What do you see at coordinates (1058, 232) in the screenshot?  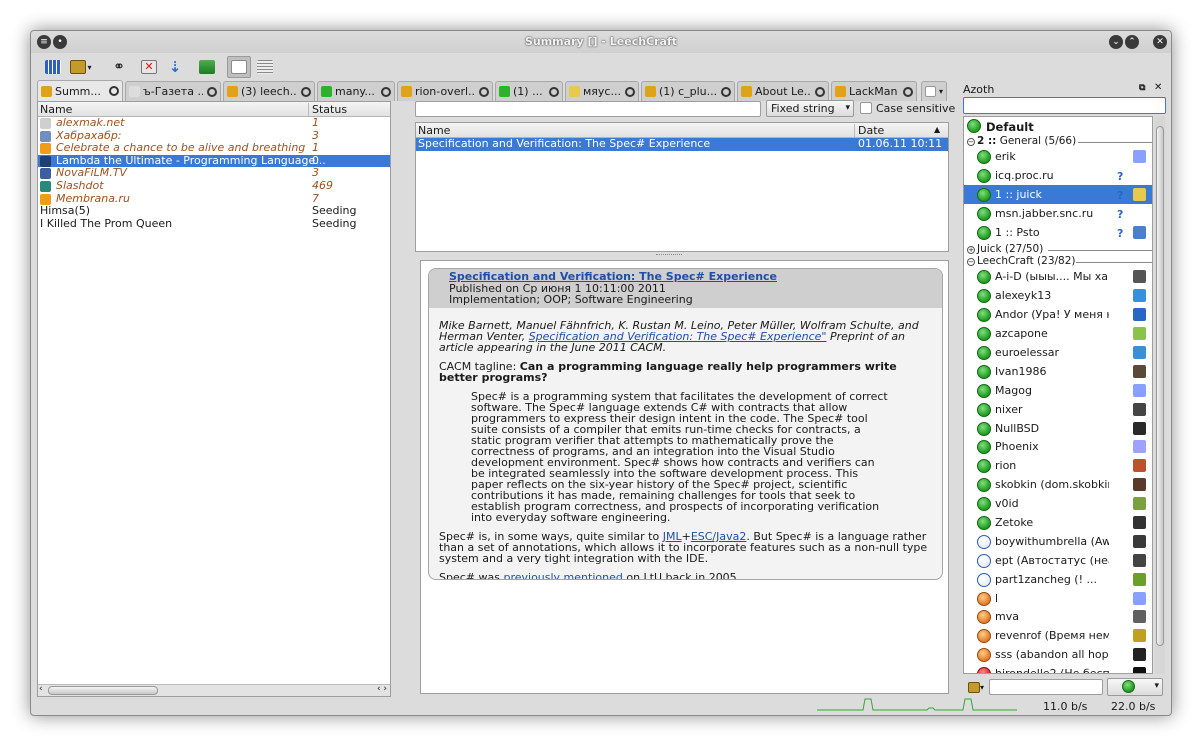 I see `contact-row: 1 :: Psto?` at bounding box center [1058, 232].